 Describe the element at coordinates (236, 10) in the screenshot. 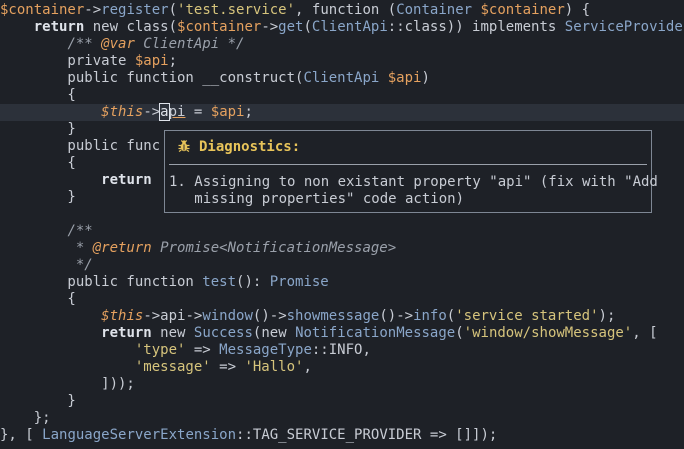

I see `string-literal: 'test.service'` at that location.